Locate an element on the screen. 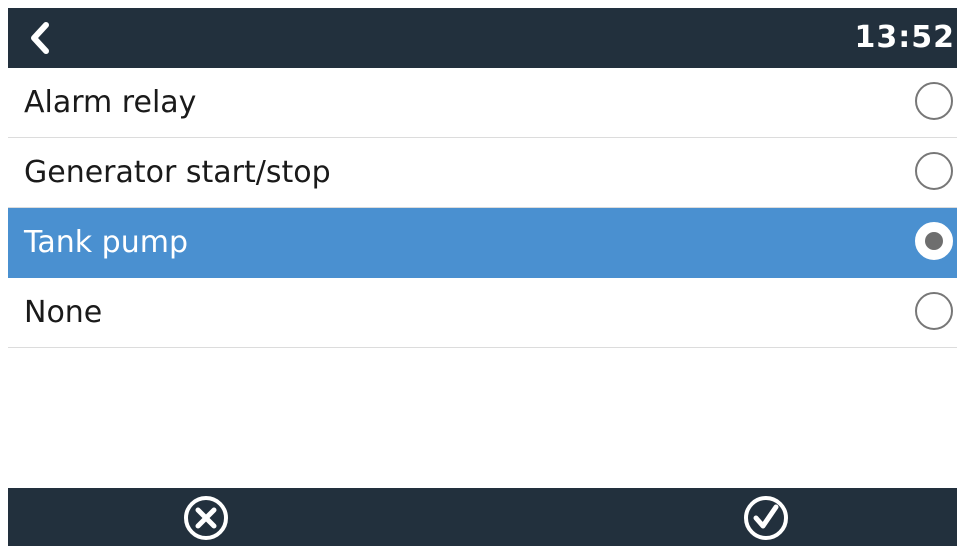 Image resolution: width=957 pixels, height=546 pixels. option-label: Tank pump is located at coordinates (106, 242).